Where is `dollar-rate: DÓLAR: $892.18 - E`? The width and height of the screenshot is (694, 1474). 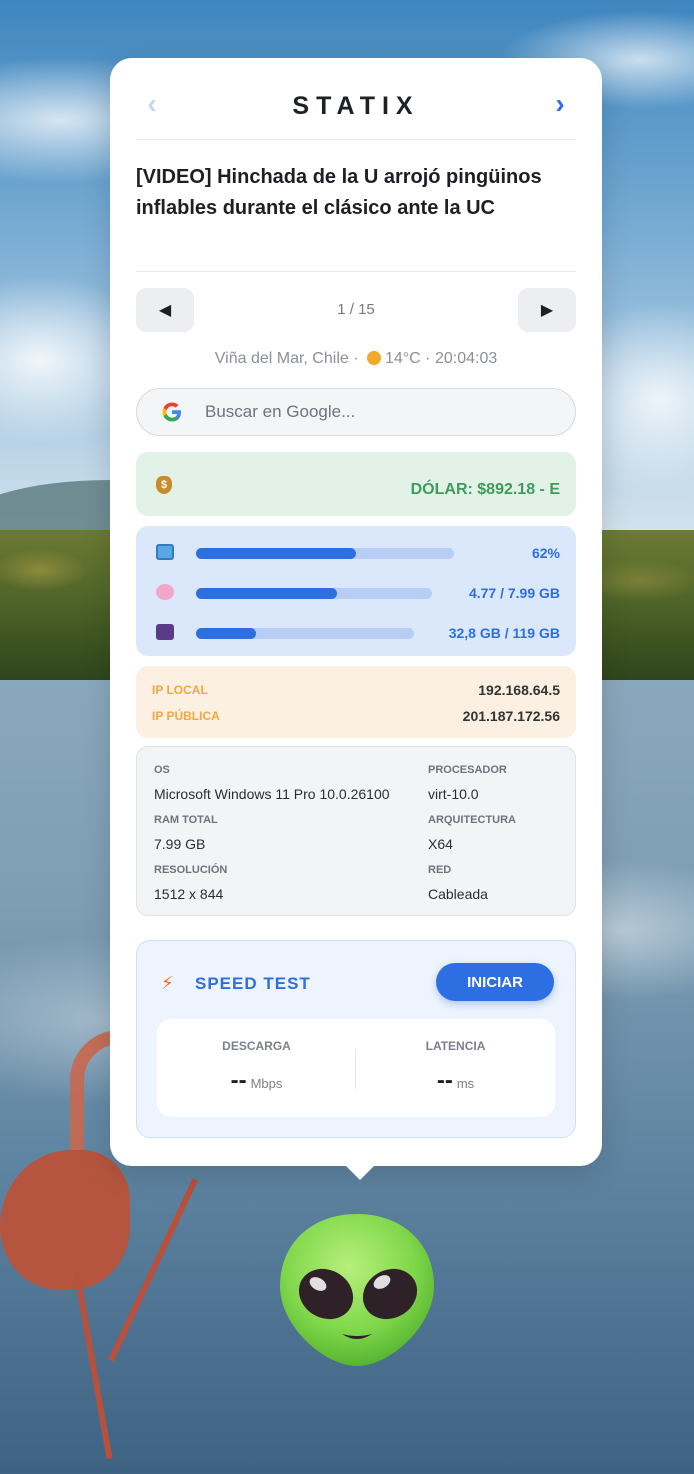
dollar-rate: DÓLAR: $892.18 - E is located at coordinates (485, 489).